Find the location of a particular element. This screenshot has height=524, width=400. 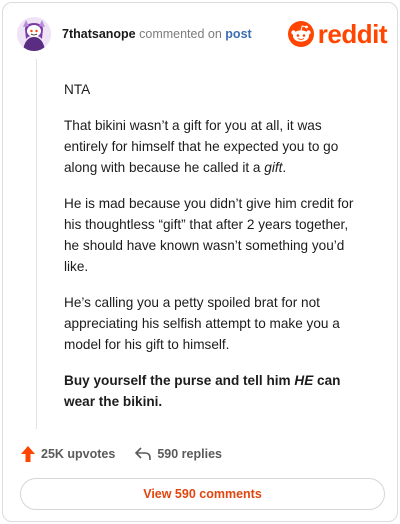

snoo-avatar-icon is located at coordinates (34, 34).